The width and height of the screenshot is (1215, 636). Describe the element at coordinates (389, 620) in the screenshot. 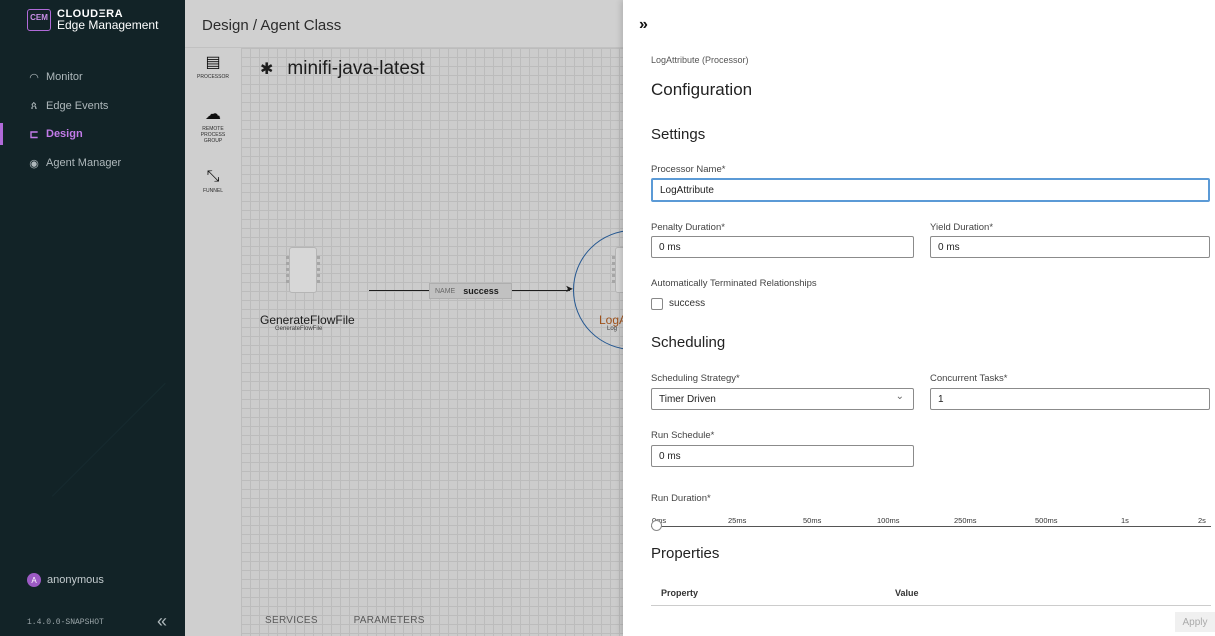

I see `tab-parameters: PARAMETERS` at that location.